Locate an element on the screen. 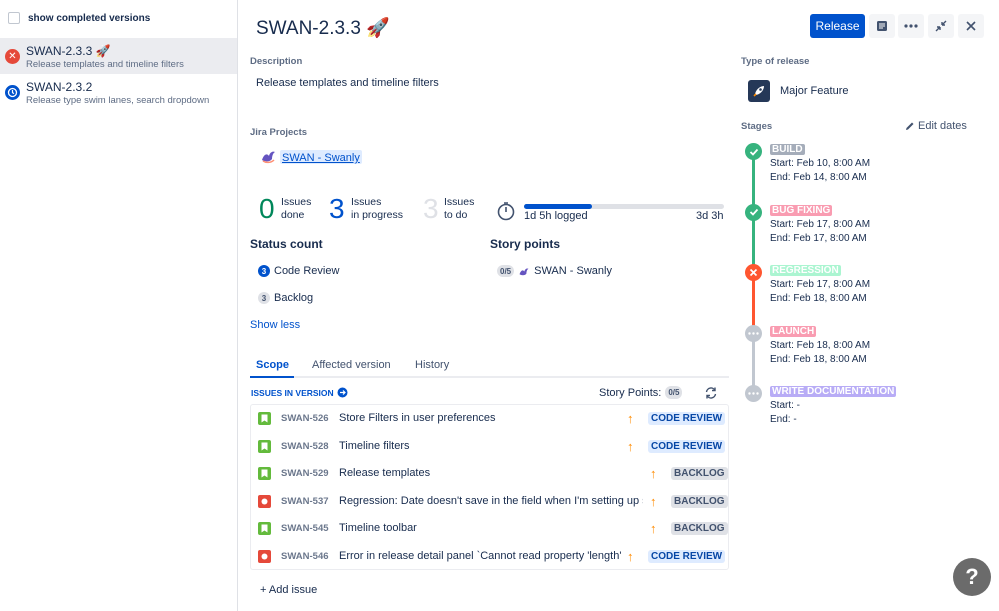 This screenshot has width=999, height=611. project-link: SWAN - Swanly is located at coordinates (321, 157).